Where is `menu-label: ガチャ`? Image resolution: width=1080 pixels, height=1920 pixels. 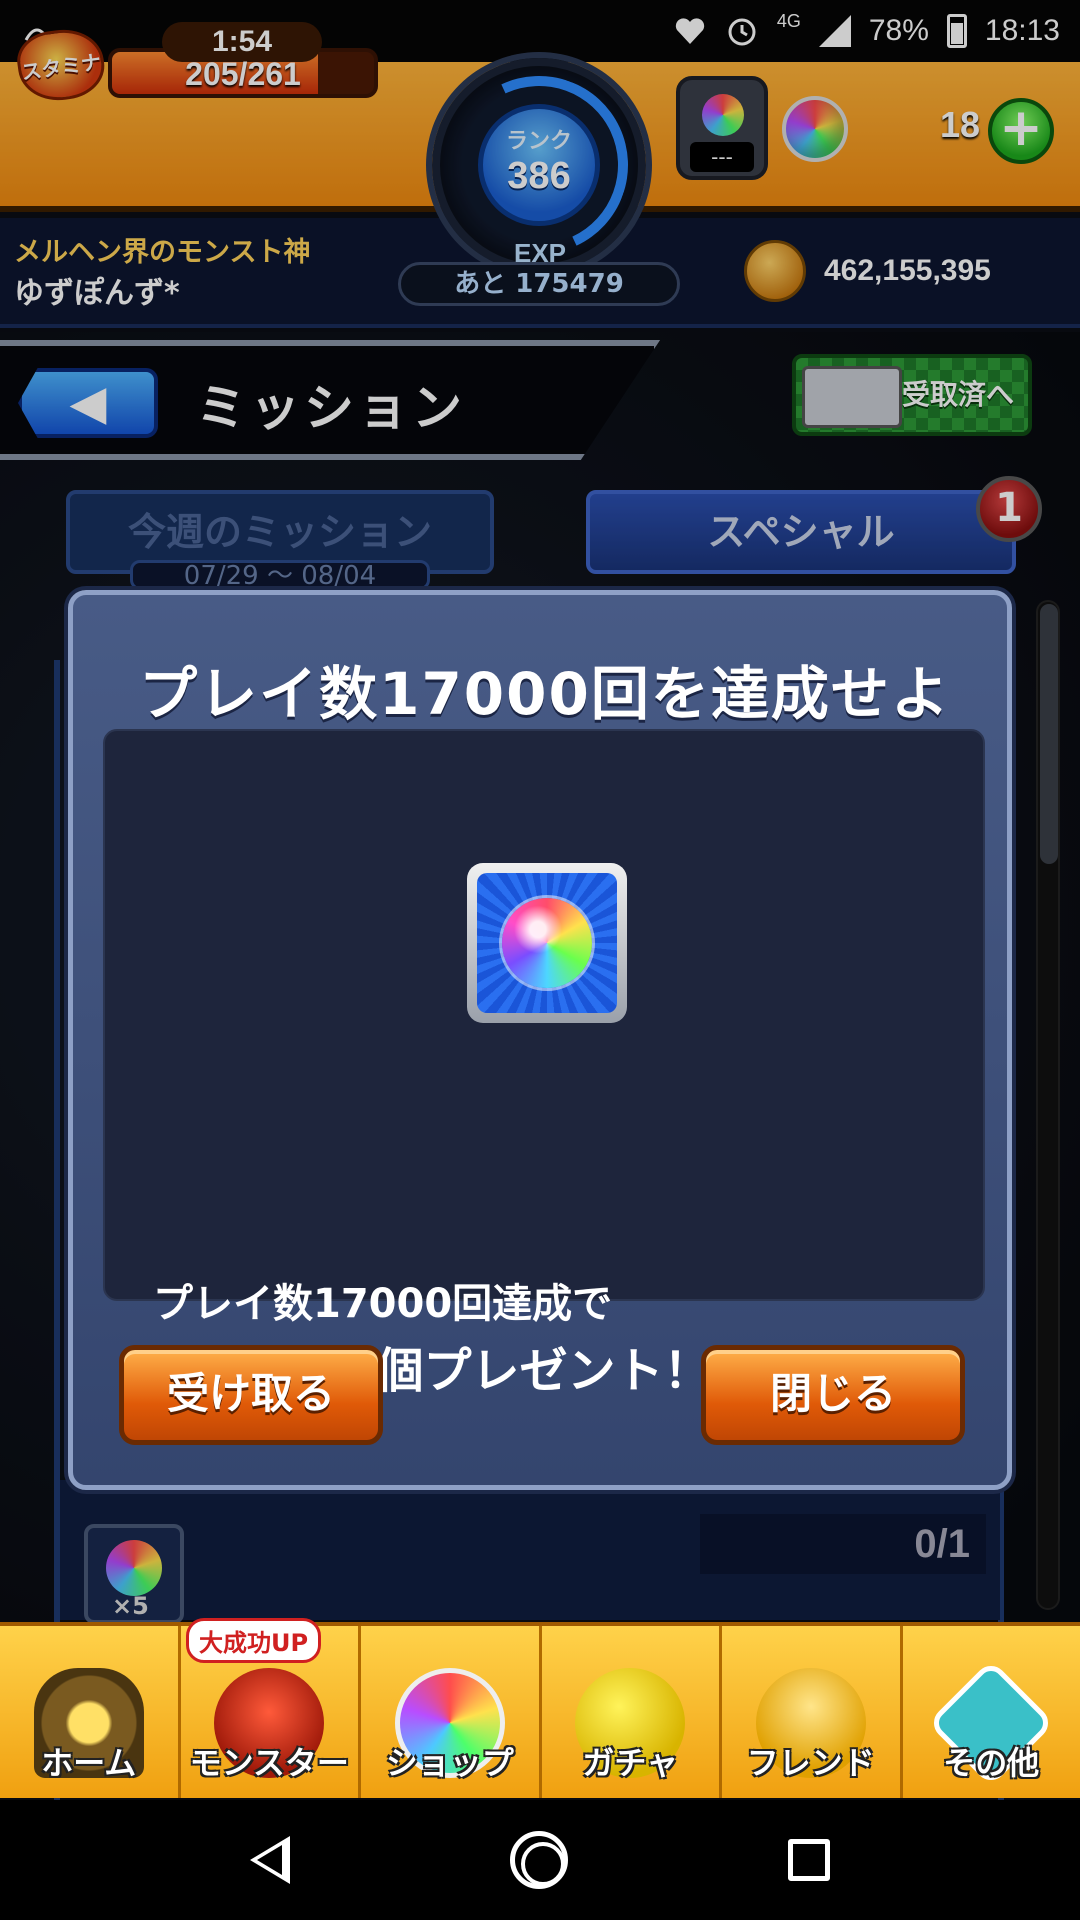
menu-label: ガチャ is located at coordinates (630, 1763).